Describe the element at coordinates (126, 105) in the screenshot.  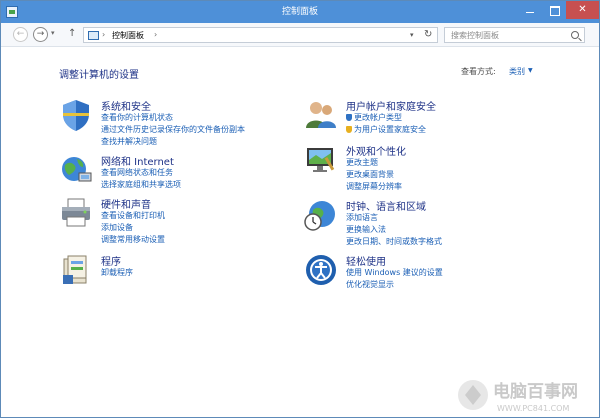
I see `category-title: 系统和安全` at that location.